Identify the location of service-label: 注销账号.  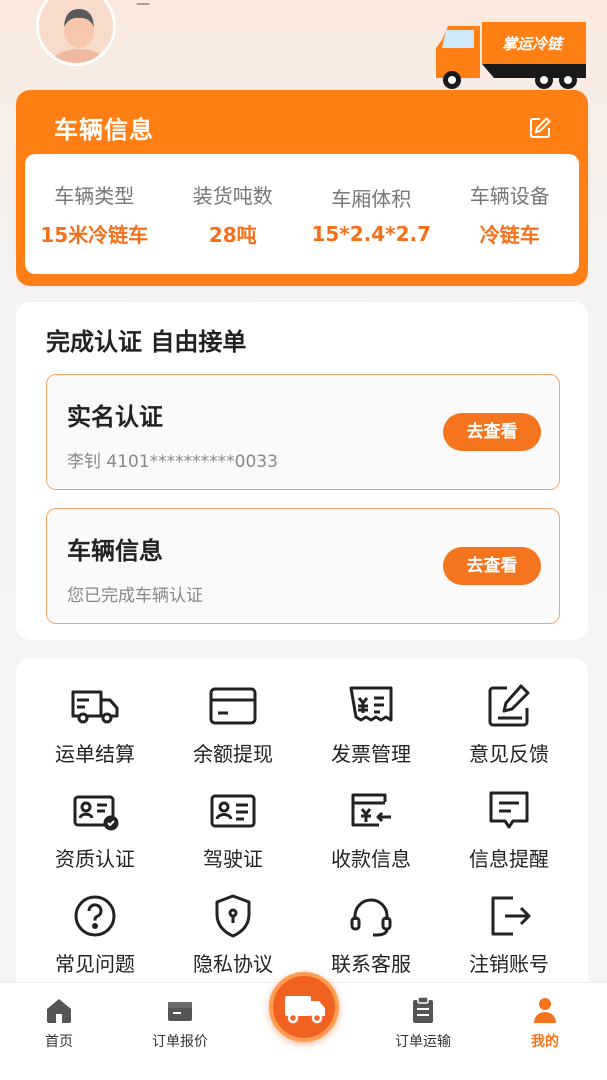
(509, 964).